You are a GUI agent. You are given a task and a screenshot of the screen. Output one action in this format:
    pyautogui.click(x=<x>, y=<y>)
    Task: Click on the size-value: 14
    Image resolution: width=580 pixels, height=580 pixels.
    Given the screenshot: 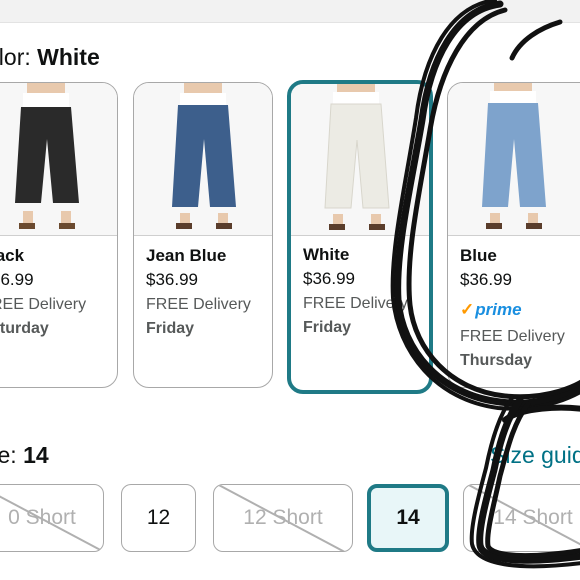 What is the action you would take?
    pyautogui.click(x=36, y=455)
    